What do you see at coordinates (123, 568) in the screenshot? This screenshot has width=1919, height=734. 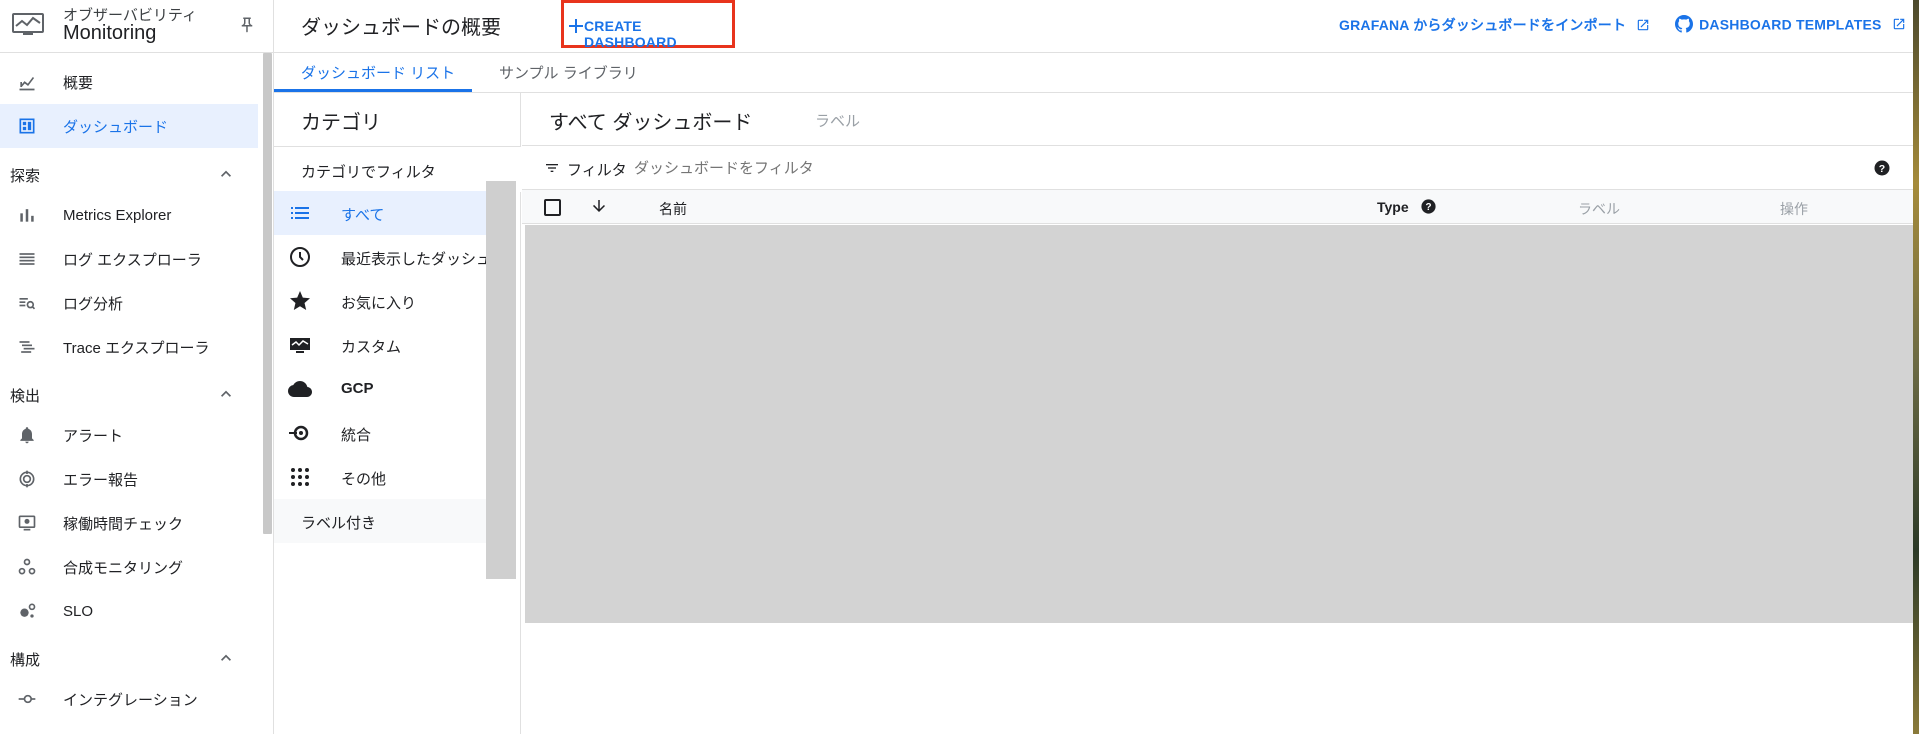 I see `sidebar-item-label: 合成モニタリング` at bounding box center [123, 568].